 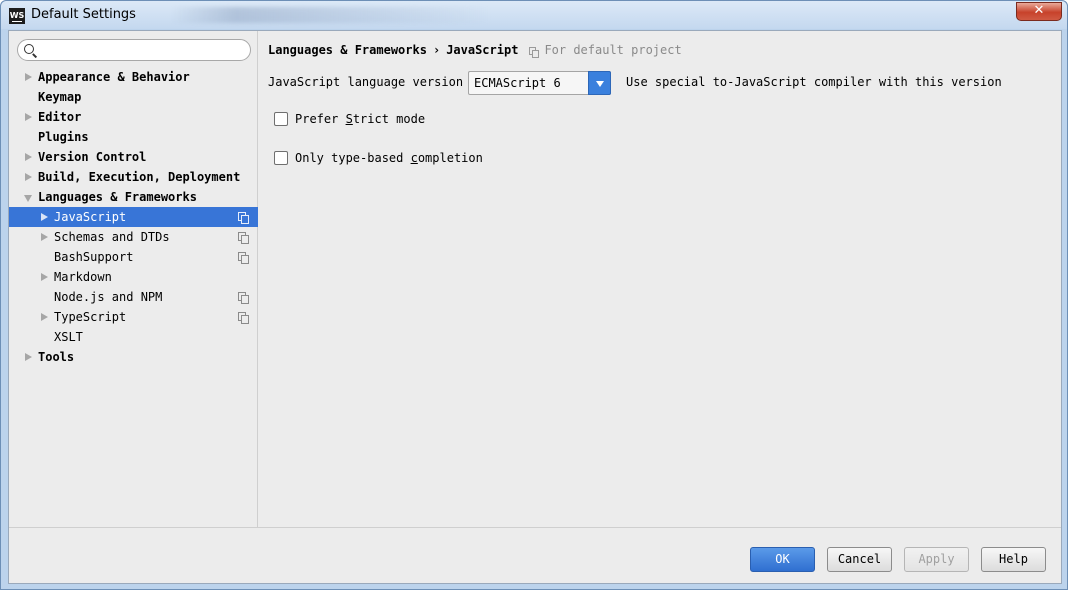 I want to click on collapse-arrow-icon, so click(x=28, y=198).